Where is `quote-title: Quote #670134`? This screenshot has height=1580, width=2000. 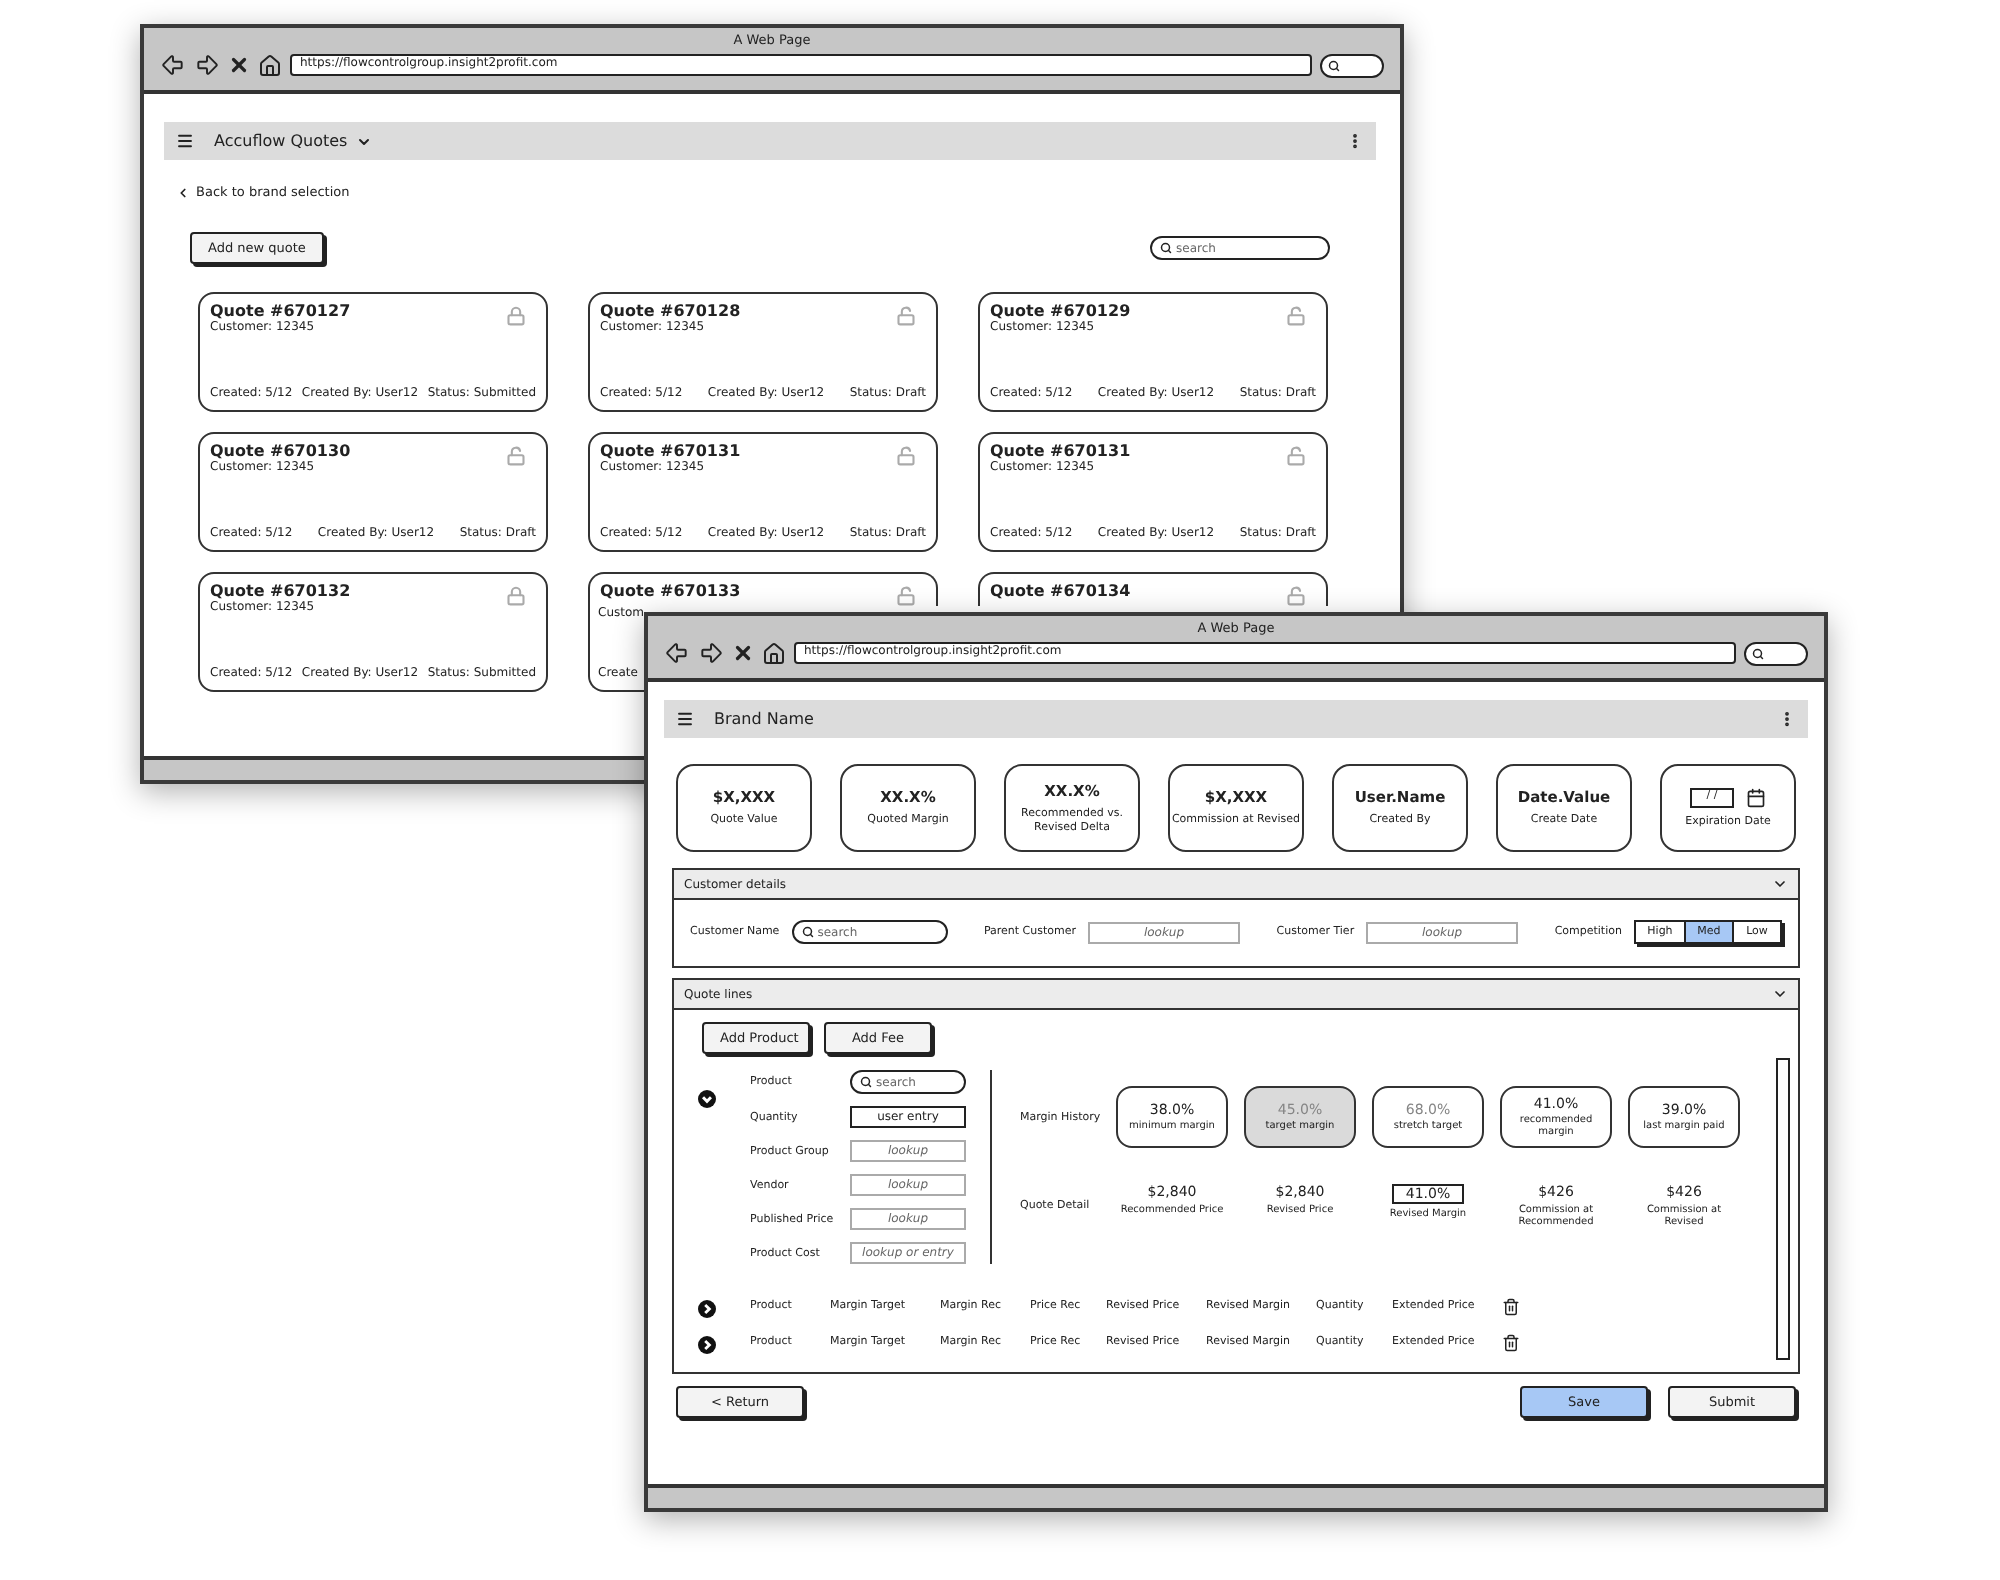
quote-title: Quote #670134 is located at coordinates (1061, 591).